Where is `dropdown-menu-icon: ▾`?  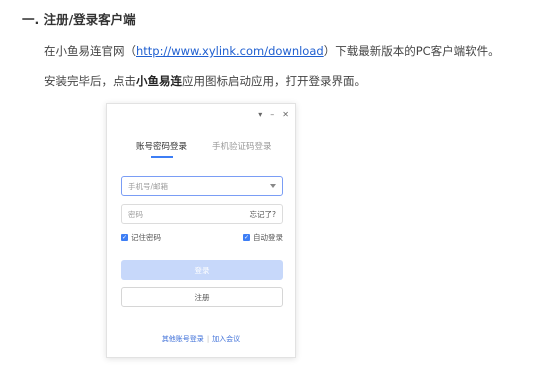 dropdown-menu-icon: ▾ is located at coordinates (260, 114).